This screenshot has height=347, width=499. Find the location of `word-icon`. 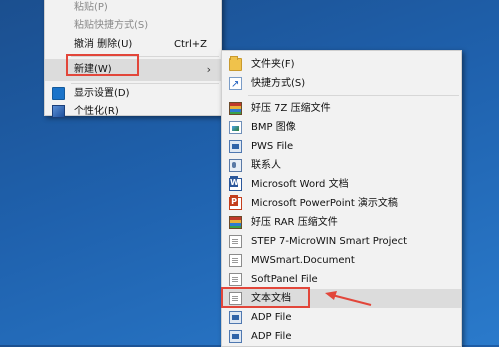

word-icon is located at coordinates (235, 183).